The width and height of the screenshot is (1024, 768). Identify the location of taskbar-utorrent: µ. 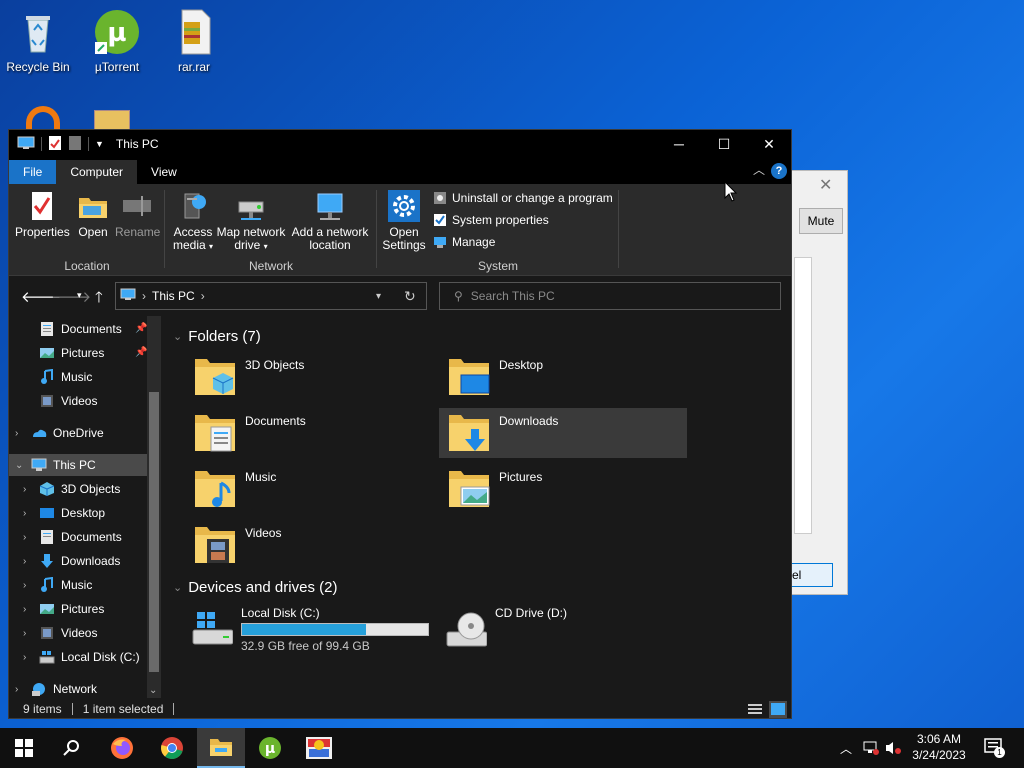
(270, 748).